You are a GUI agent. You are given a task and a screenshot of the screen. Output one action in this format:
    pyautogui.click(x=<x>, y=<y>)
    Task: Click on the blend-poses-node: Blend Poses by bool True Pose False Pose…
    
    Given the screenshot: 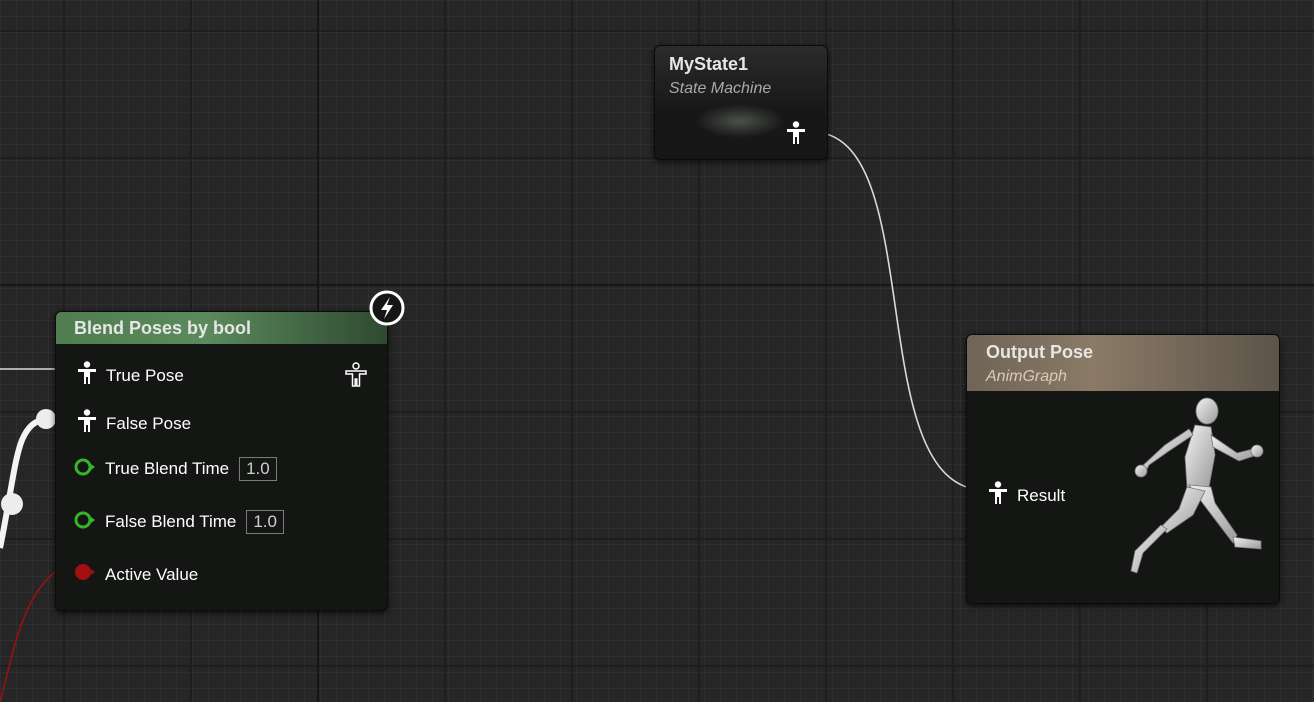 What is the action you would take?
    pyautogui.click(x=221, y=461)
    